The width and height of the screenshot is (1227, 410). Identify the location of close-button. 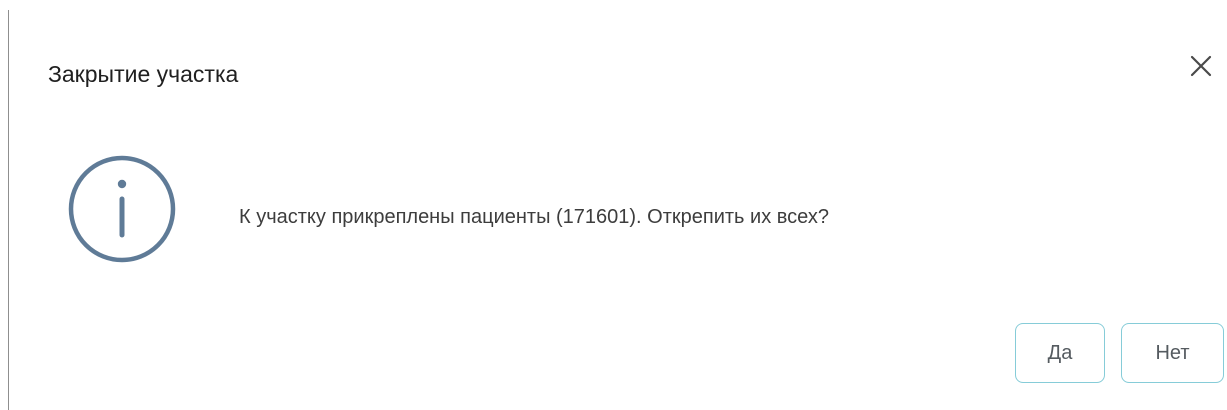
(1201, 66).